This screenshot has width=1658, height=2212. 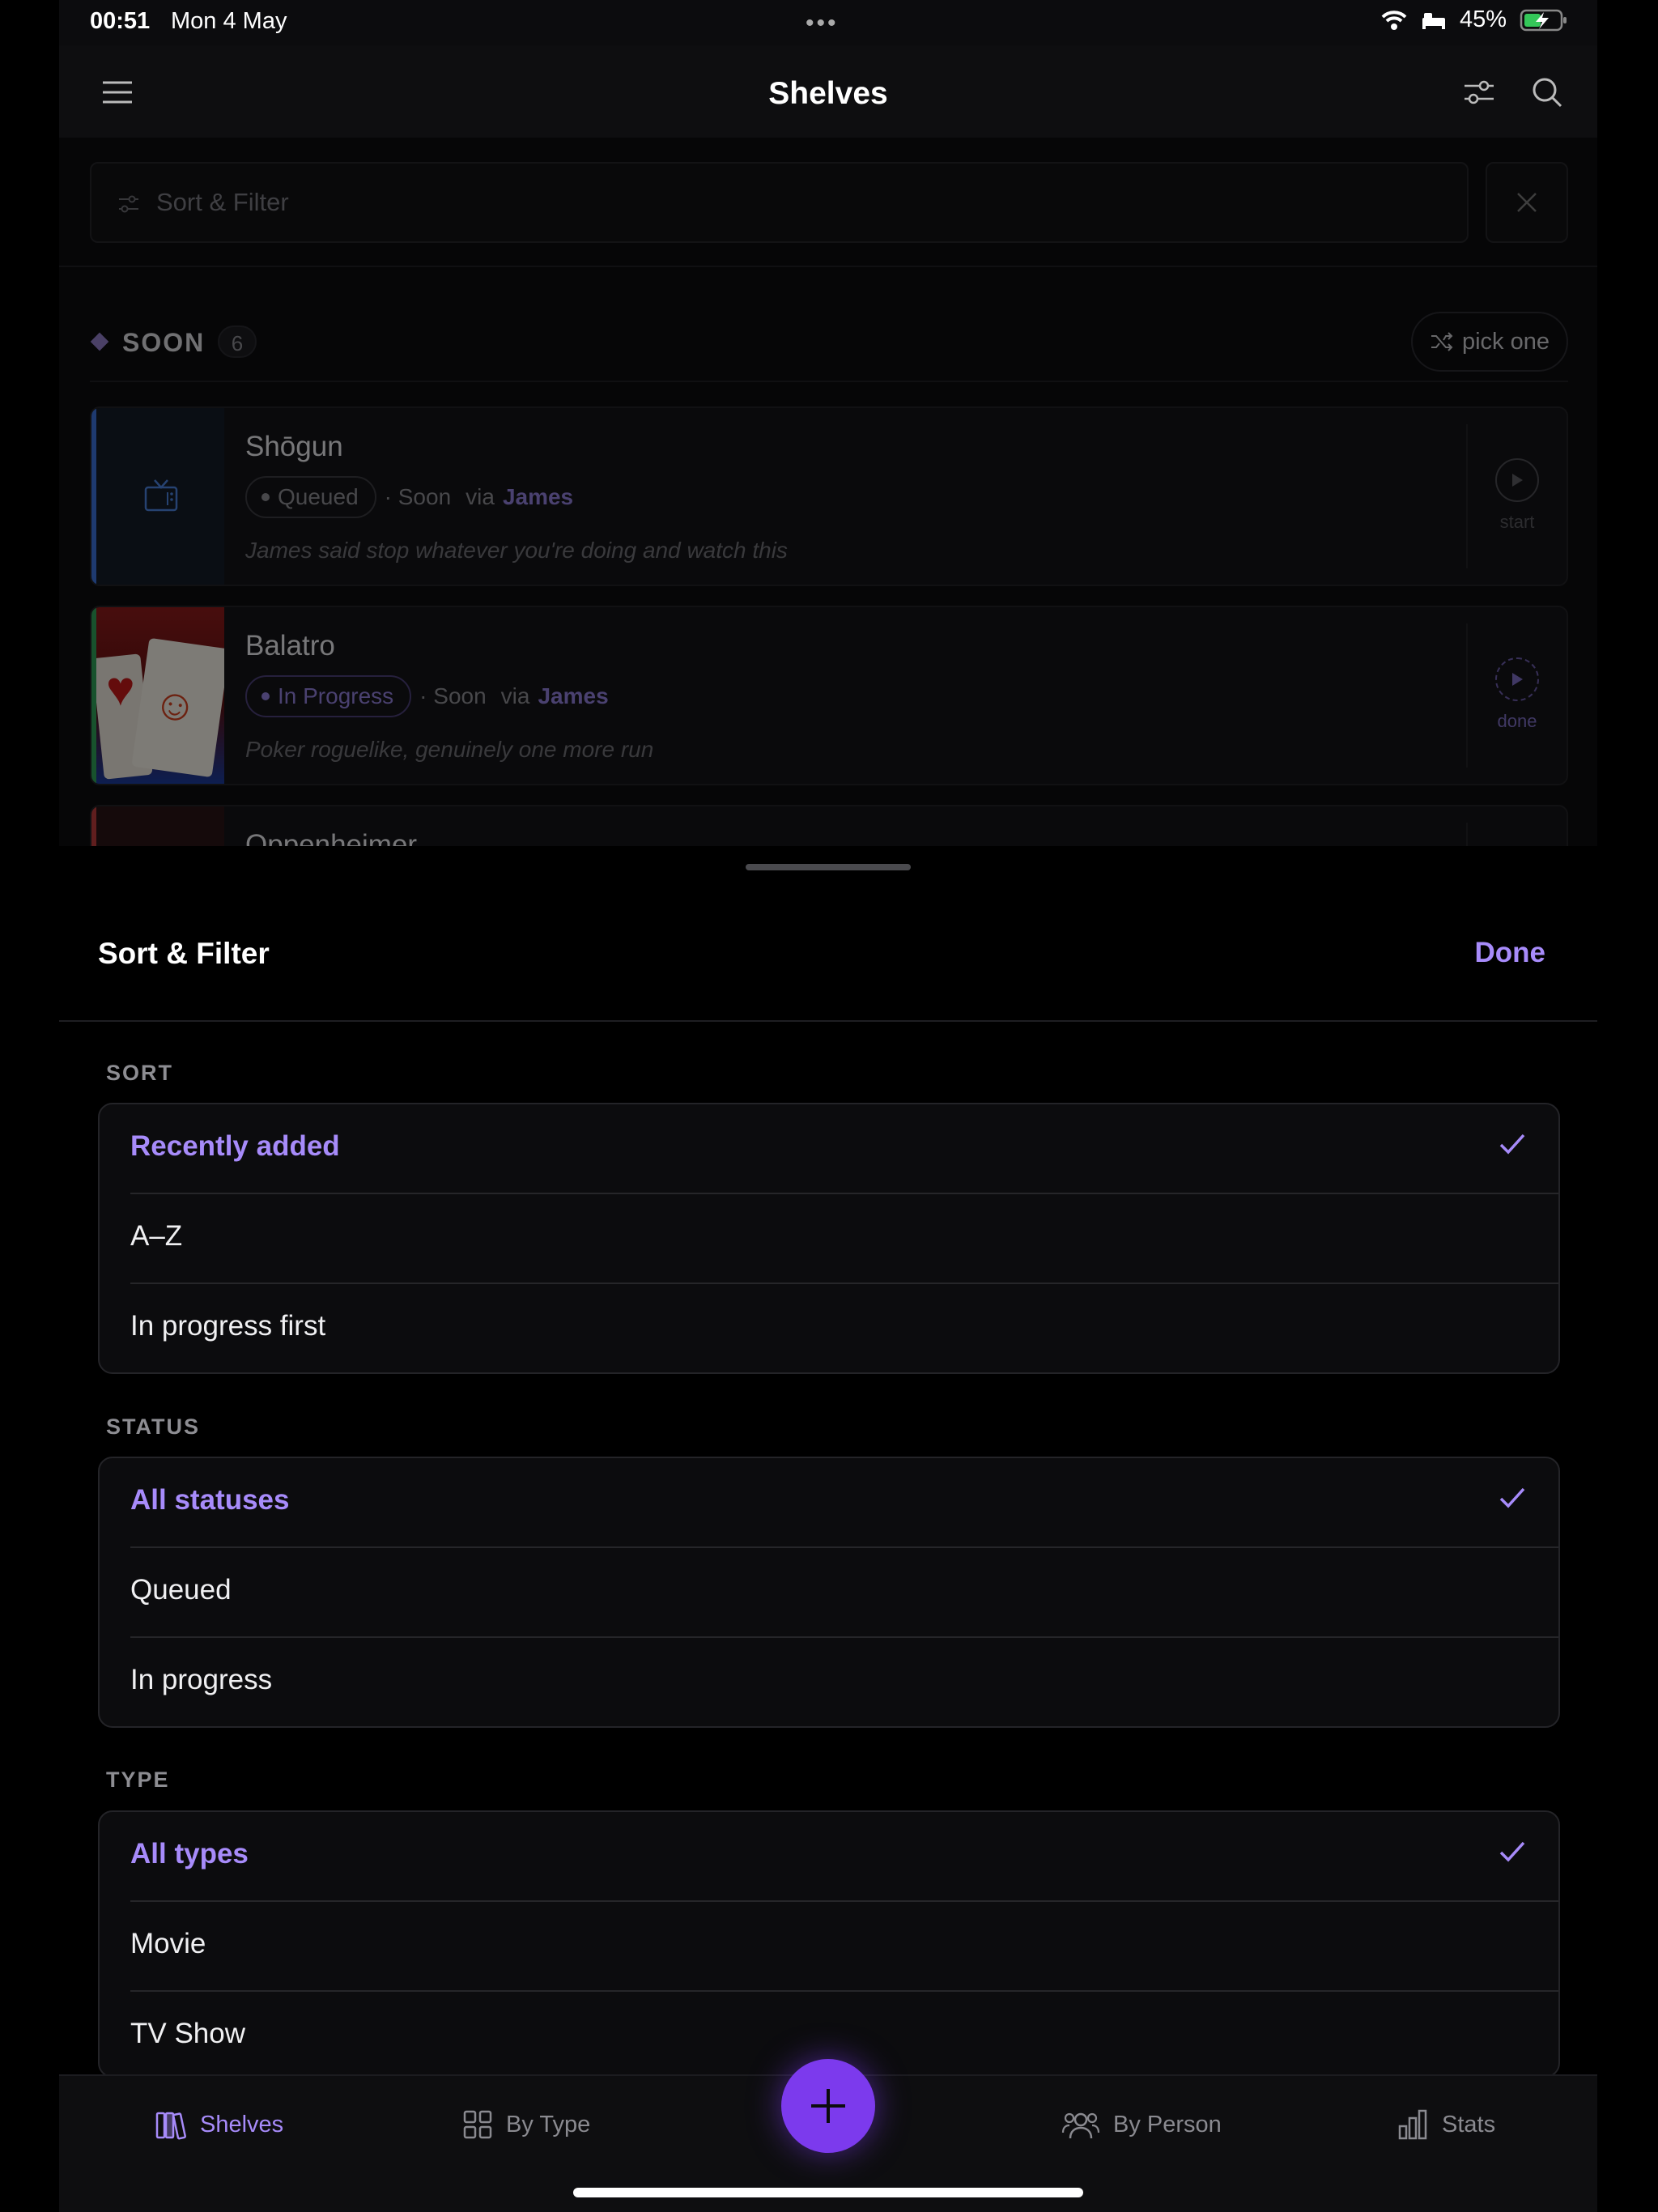 I want to click on status-right: 45%, so click(x=1474, y=19).